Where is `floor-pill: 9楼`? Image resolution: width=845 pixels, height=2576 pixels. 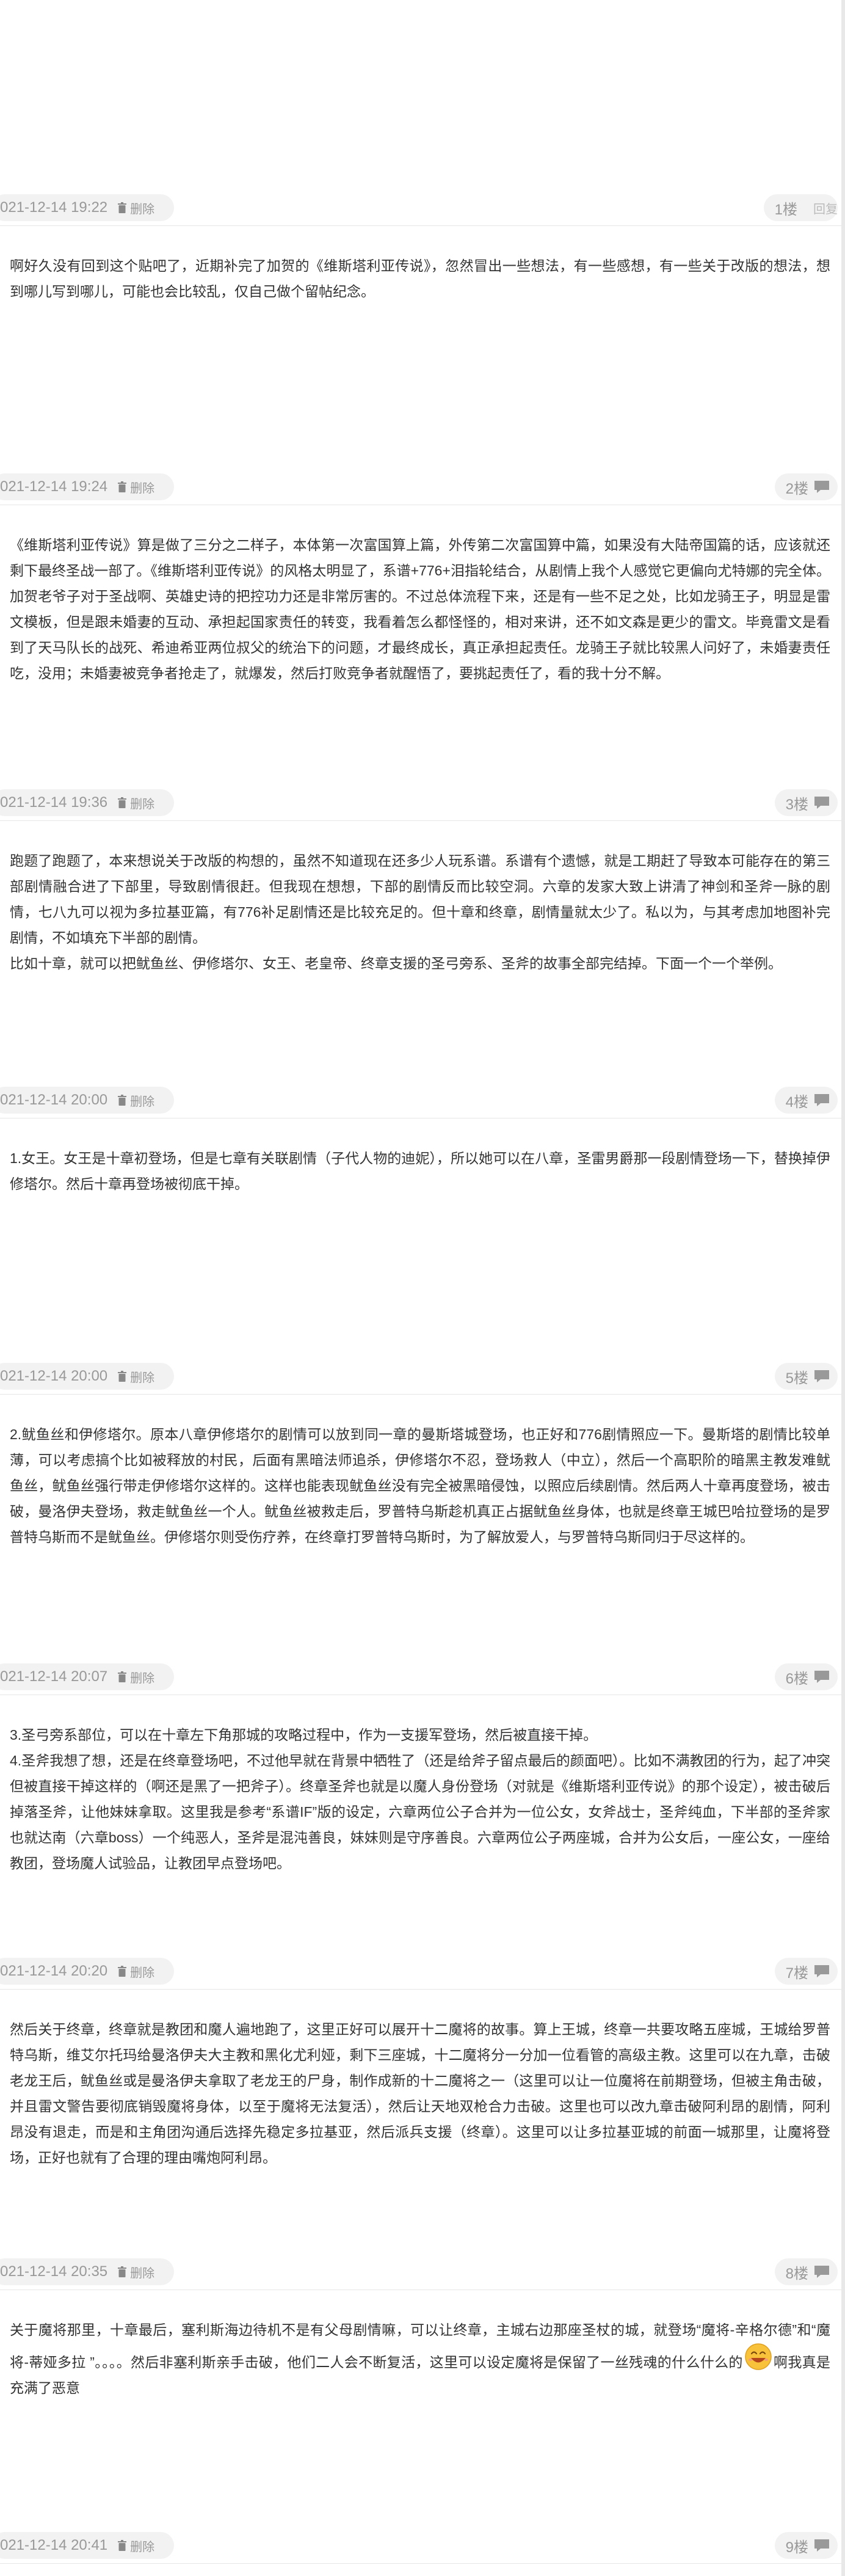 floor-pill: 9楼 is located at coordinates (806, 2545).